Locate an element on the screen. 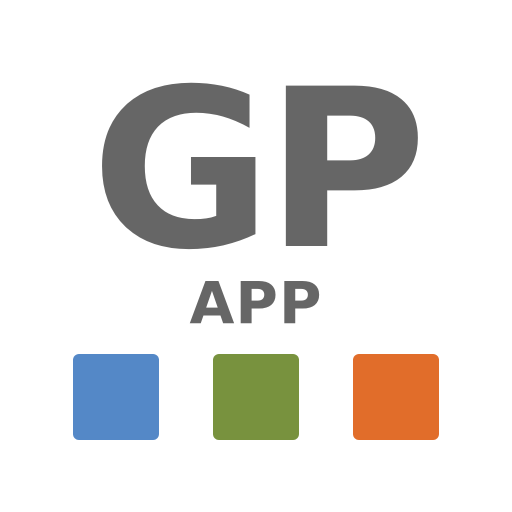  green-square is located at coordinates (256, 397).